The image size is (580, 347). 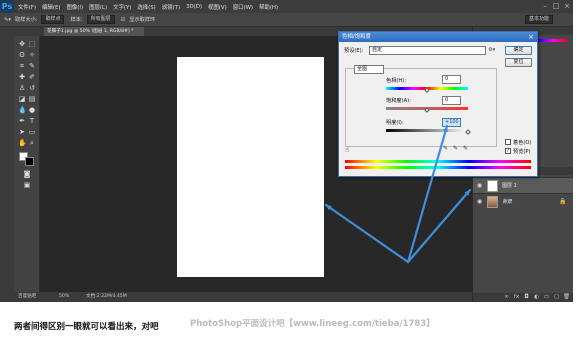 I want to click on annotation-arrows, so click(x=398, y=194).